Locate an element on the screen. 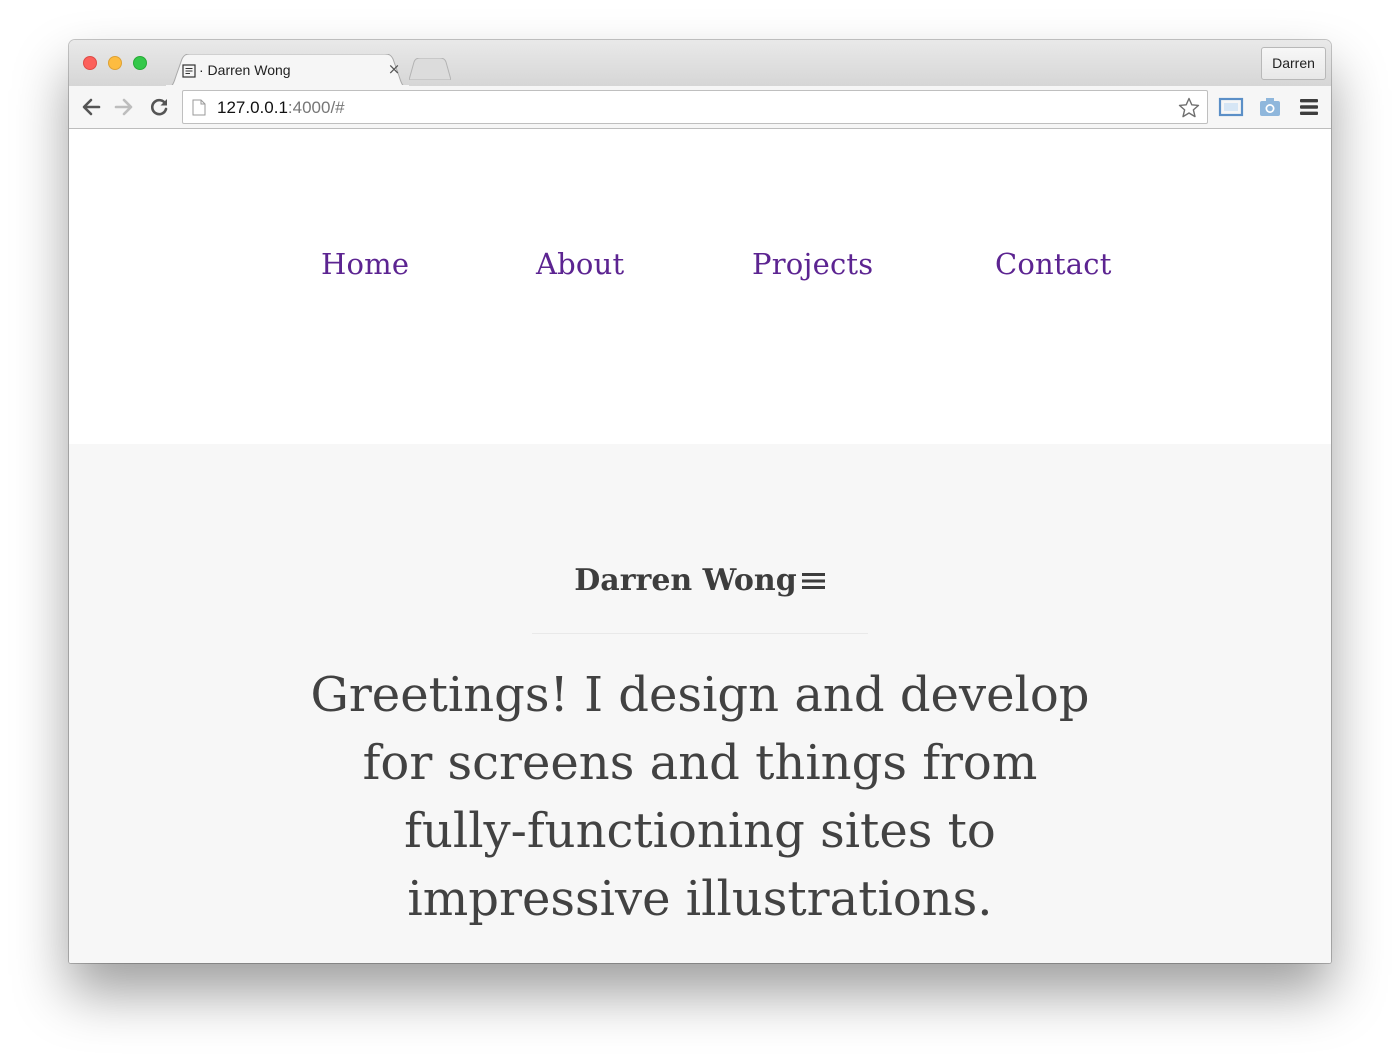 This screenshot has width=1400, height=1061. reload-icon is located at coordinates (159, 107).